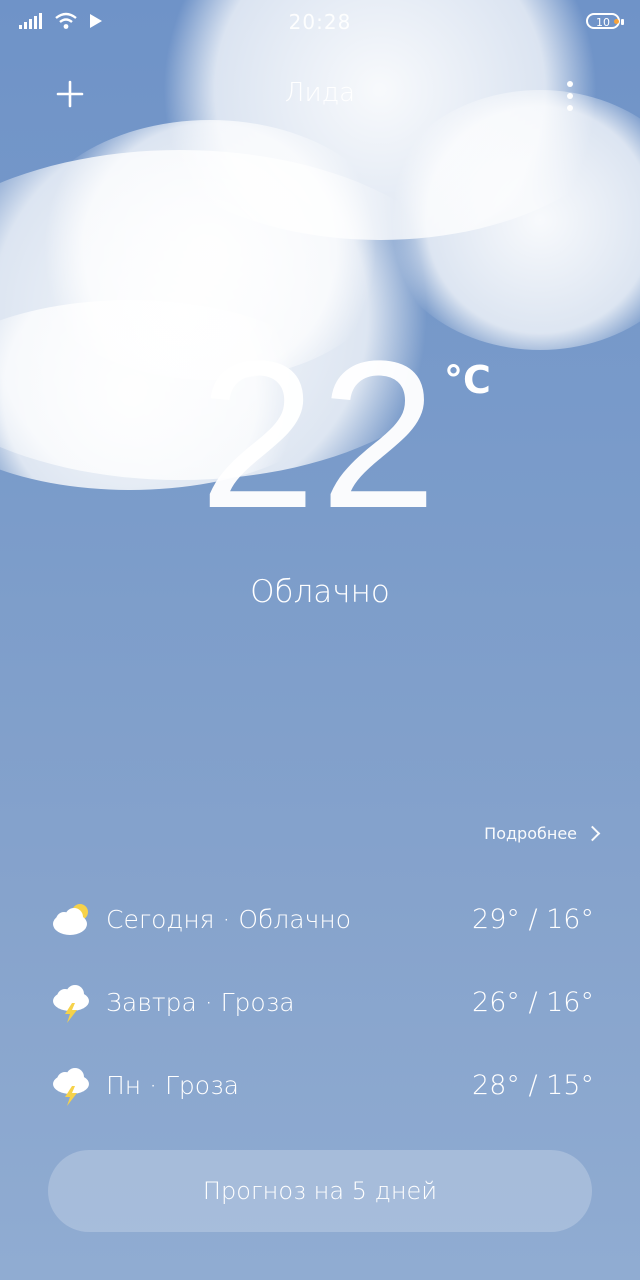  Describe the element at coordinates (467, 380) in the screenshot. I see `temperature-unit: °C` at that location.